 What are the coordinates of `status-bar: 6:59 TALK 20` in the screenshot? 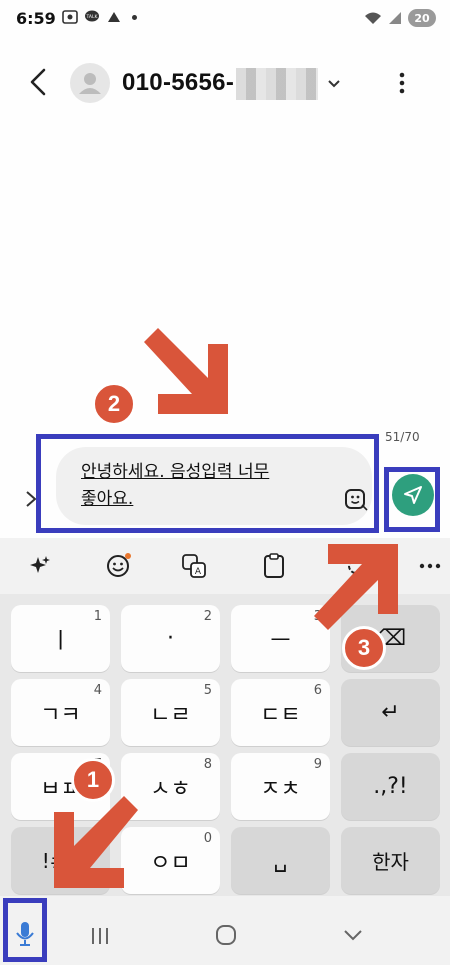 It's located at (225, 19).